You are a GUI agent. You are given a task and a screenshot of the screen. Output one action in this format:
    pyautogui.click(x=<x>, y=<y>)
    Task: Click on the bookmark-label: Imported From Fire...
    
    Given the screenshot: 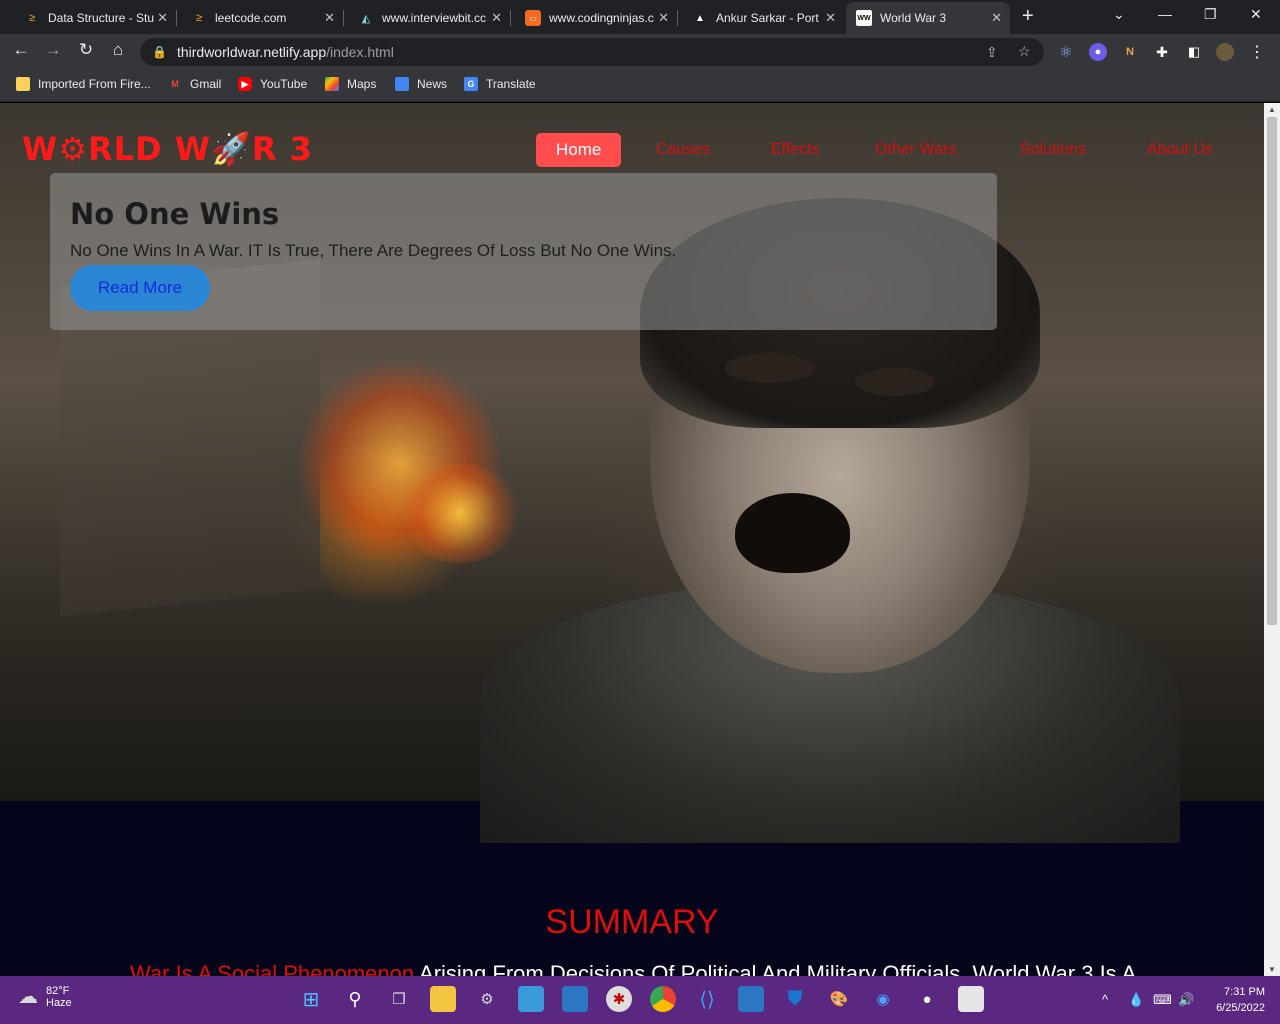 What is the action you would take?
    pyautogui.click(x=94, y=84)
    